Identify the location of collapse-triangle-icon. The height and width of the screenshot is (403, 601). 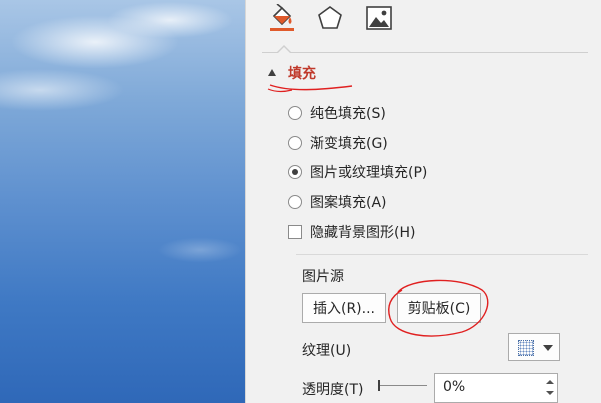
(272, 72).